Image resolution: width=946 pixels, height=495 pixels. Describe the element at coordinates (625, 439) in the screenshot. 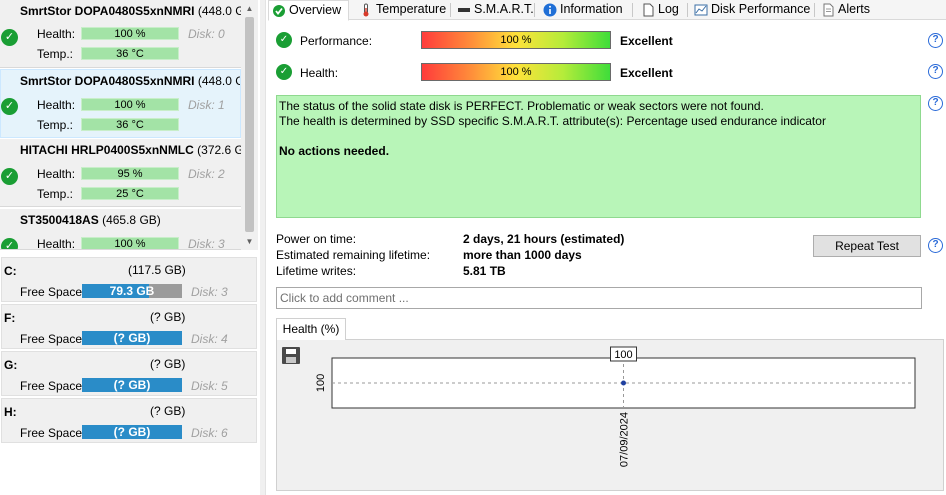

I see `x-tick-label: 07/09/2024` at that location.